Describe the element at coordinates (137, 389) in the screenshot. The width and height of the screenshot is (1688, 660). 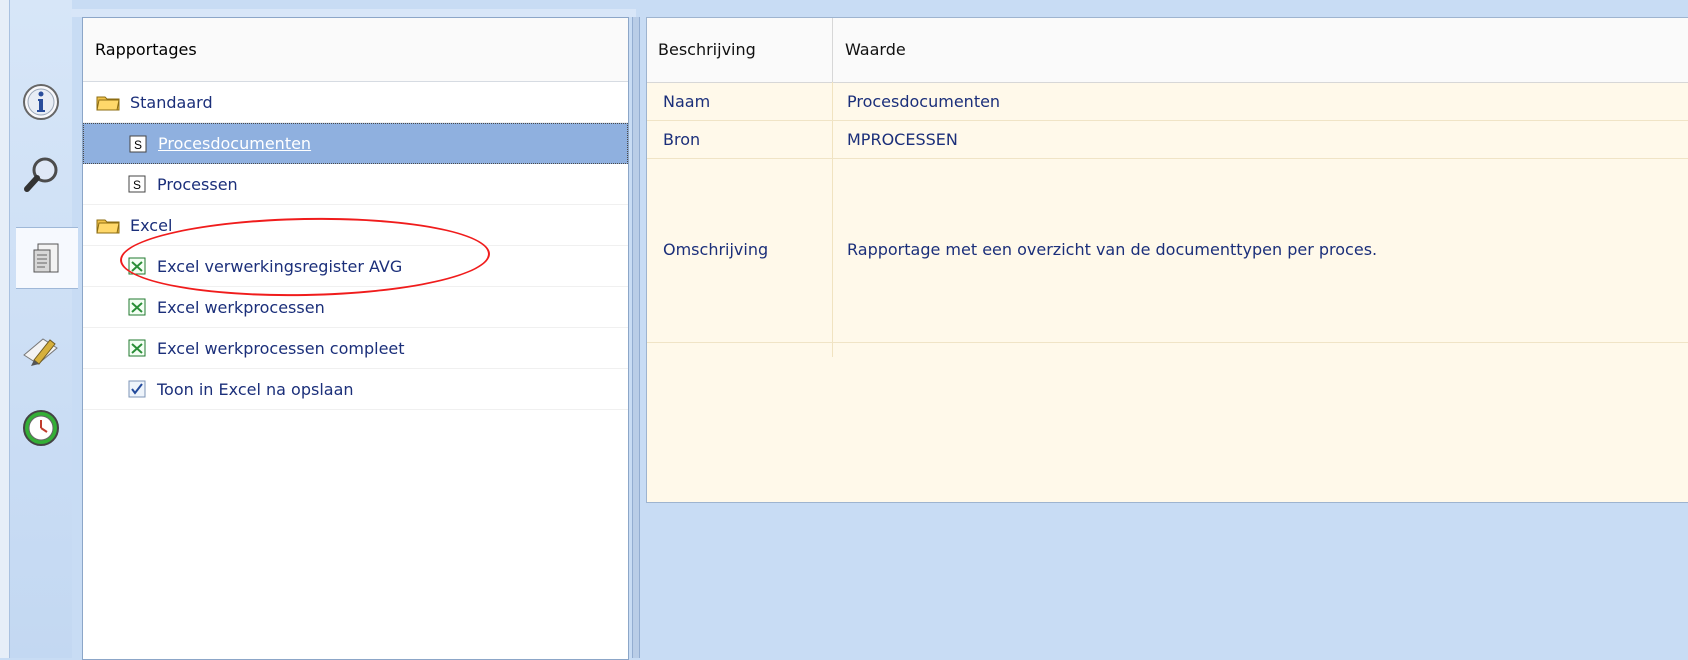
I see `checkbox-icon` at that location.